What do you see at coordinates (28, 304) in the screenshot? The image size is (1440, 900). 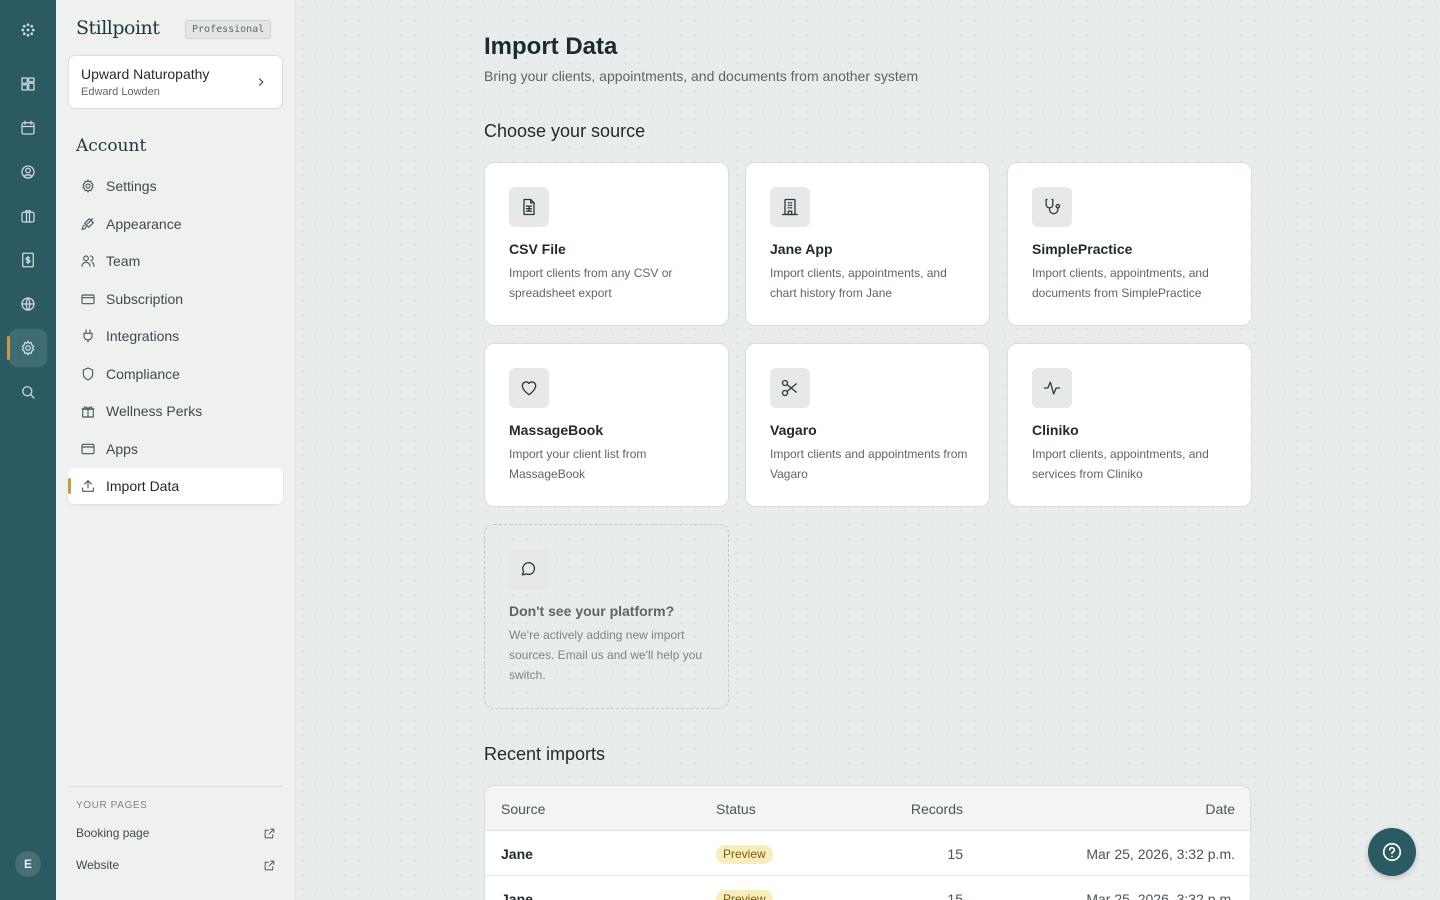 I see `website-icon` at bounding box center [28, 304].